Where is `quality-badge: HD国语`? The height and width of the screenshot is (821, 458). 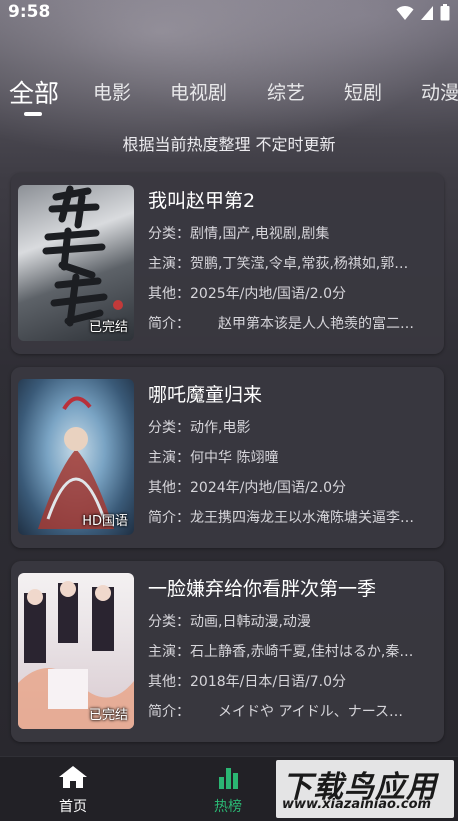
quality-badge: HD国语 is located at coordinates (105, 521).